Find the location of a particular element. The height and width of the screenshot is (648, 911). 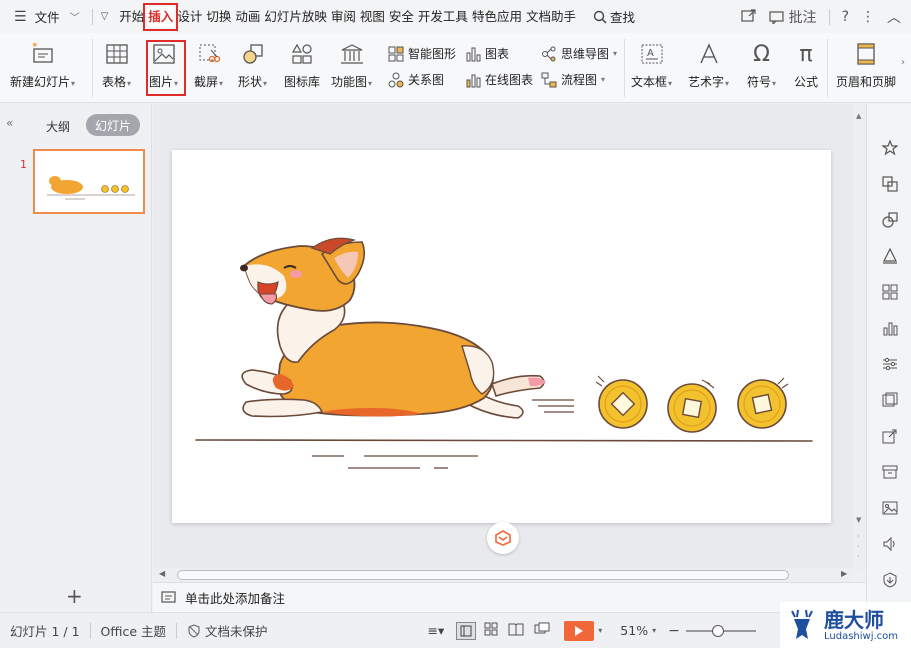

shape-style-icon is located at coordinates (890, 220).